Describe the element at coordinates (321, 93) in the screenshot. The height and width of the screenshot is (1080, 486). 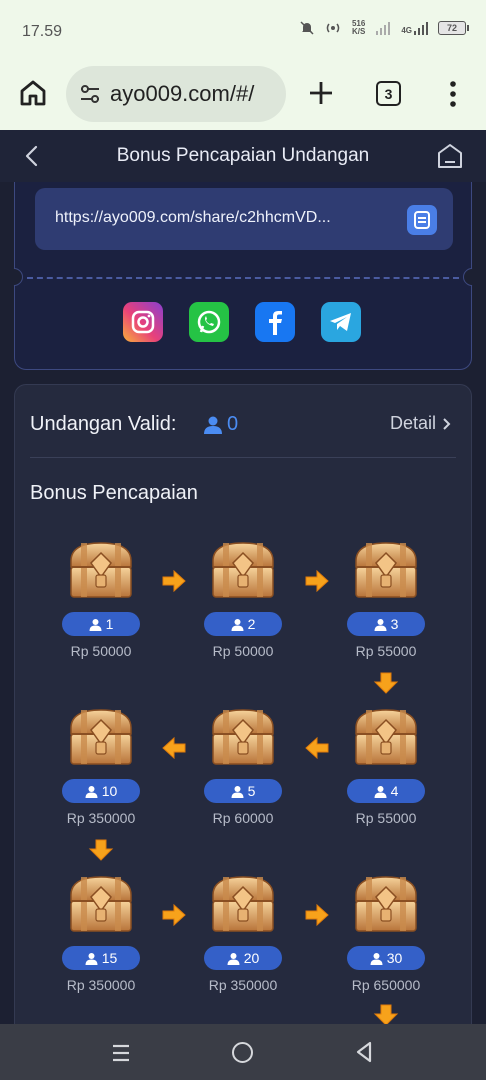
I see `new-tab-icon` at that location.